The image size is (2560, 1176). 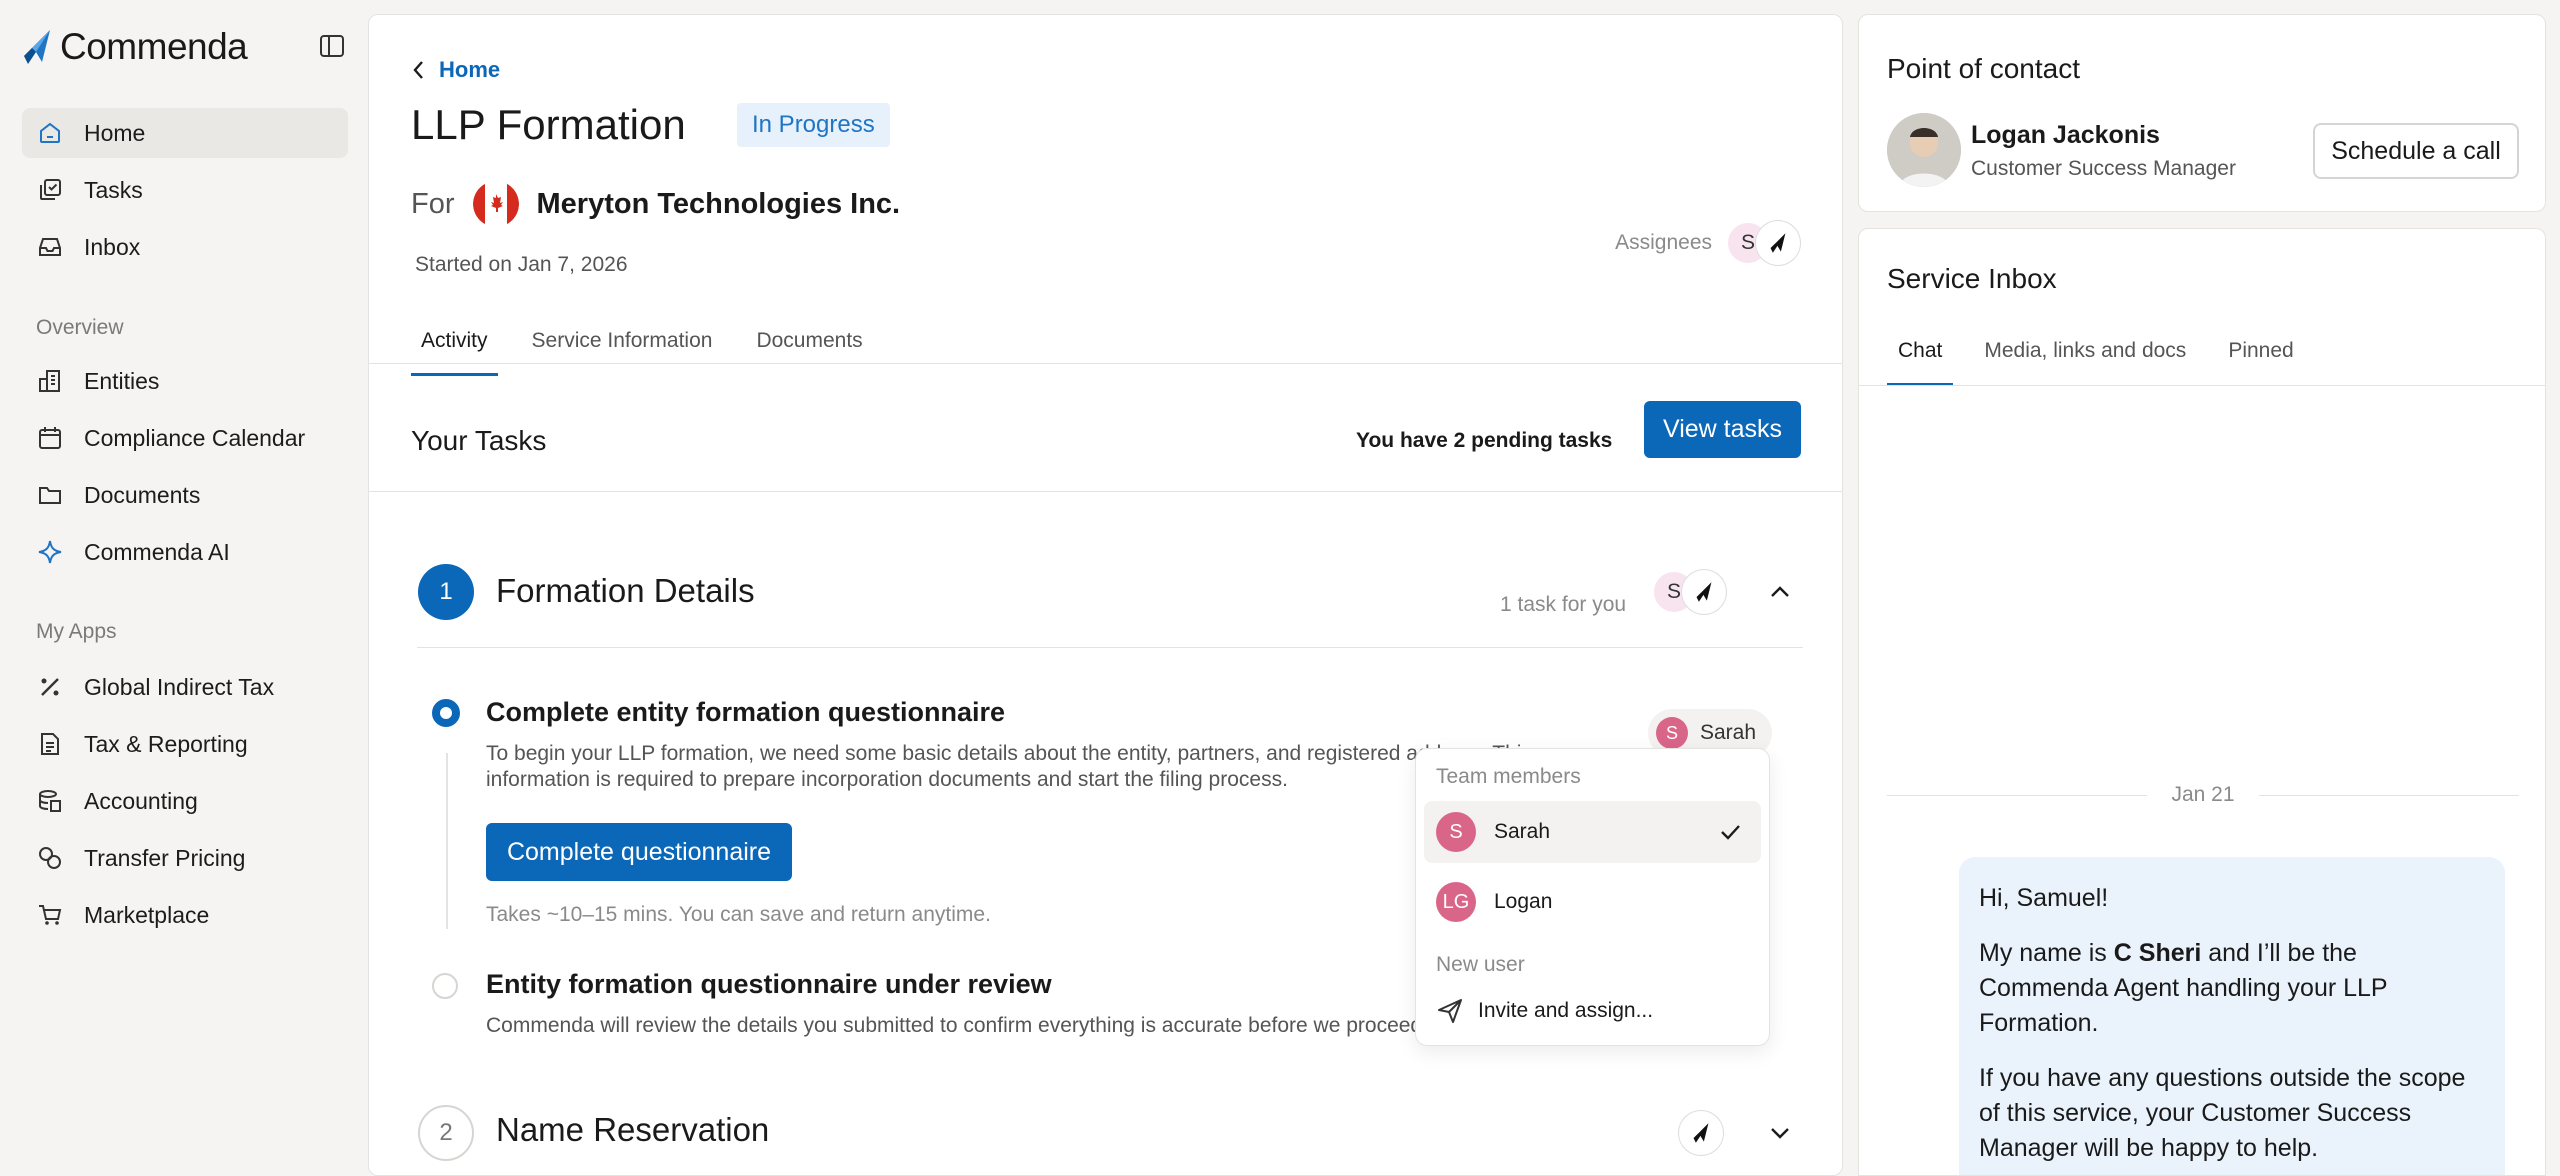 I want to click on calendar-icon, so click(x=50, y=438).